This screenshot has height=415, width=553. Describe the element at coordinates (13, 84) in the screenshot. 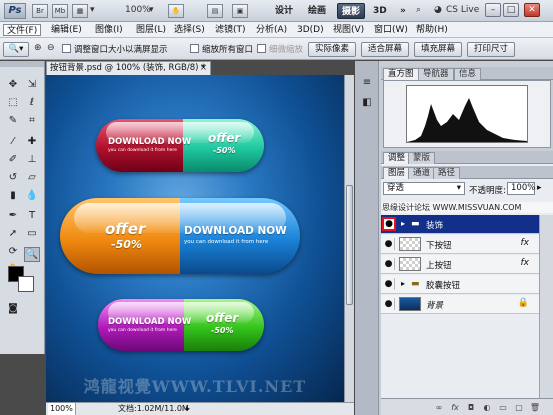

I see `move-tool-icon: ✥` at that location.